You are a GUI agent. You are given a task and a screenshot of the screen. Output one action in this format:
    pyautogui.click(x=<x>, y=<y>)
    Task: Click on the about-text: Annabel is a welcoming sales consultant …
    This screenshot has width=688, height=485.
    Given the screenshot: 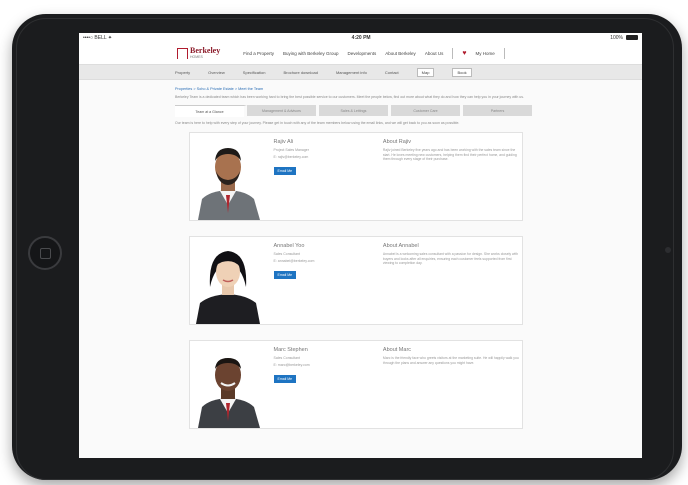 What is the action you would take?
    pyautogui.click(x=450, y=259)
    